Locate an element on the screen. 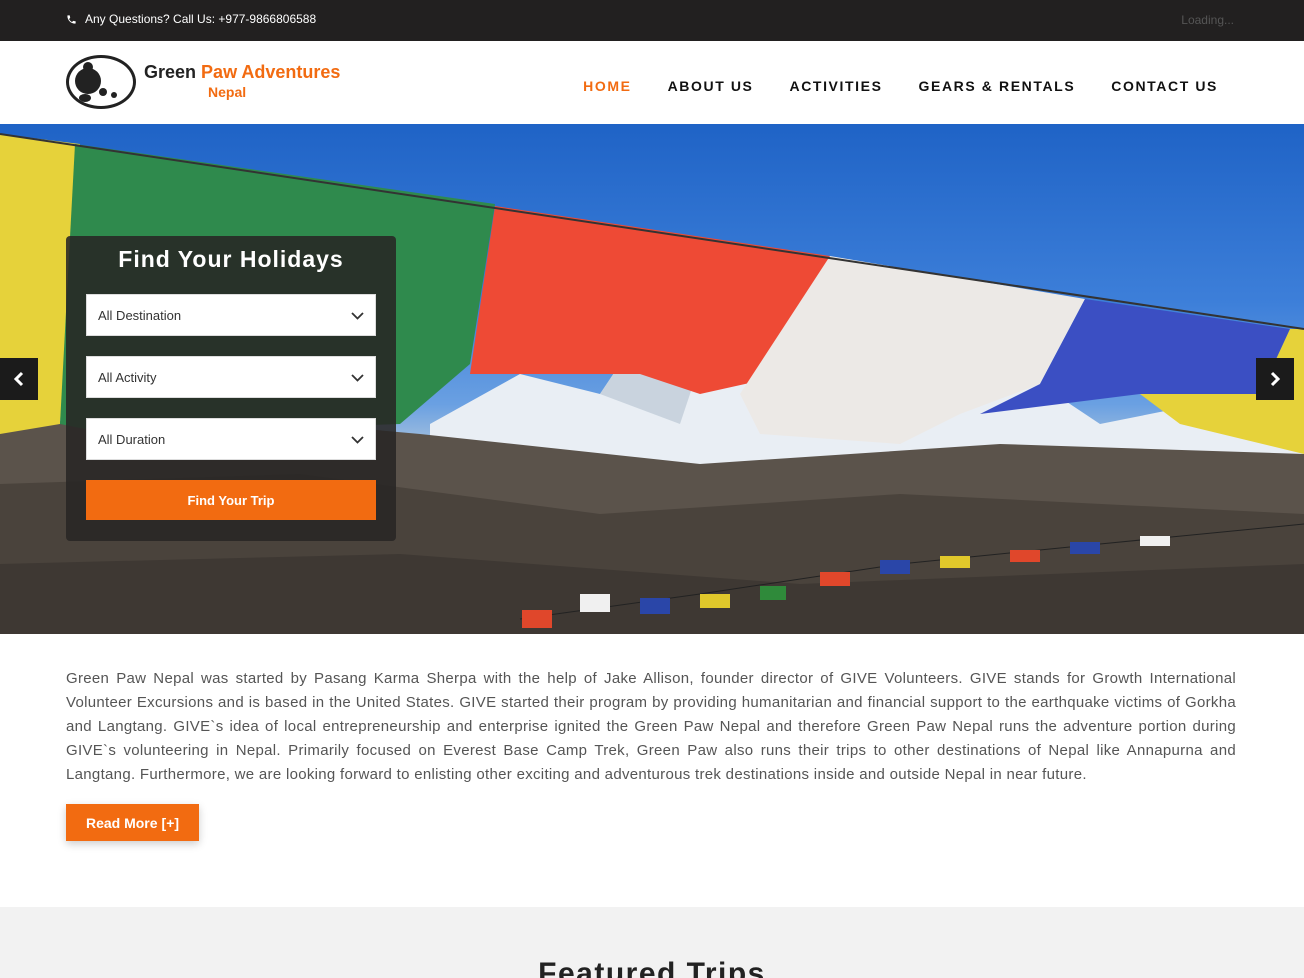  phone-icon is located at coordinates (71, 19).